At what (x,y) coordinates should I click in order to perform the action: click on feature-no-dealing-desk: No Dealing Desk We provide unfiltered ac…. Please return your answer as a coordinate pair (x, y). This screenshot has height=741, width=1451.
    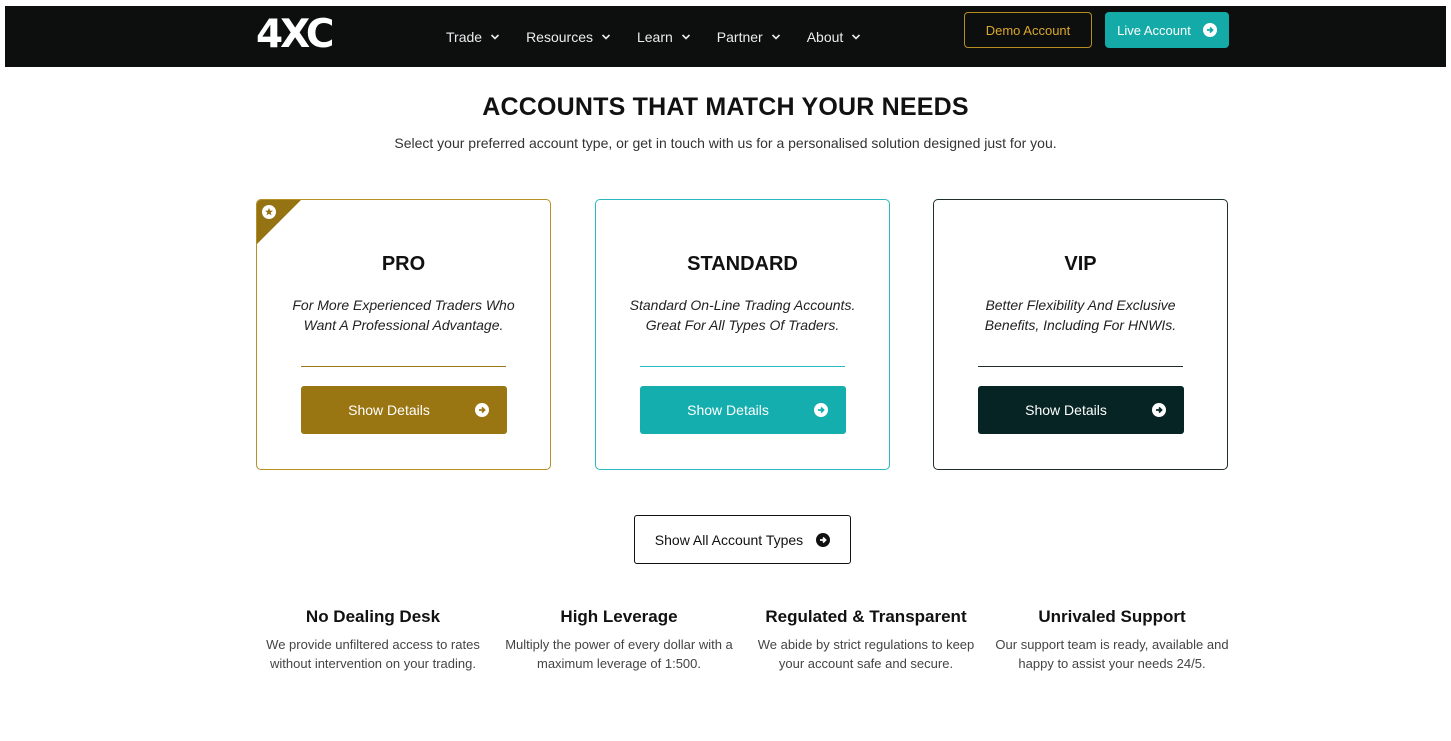
    Looking at the image, I should click on (373, 640).